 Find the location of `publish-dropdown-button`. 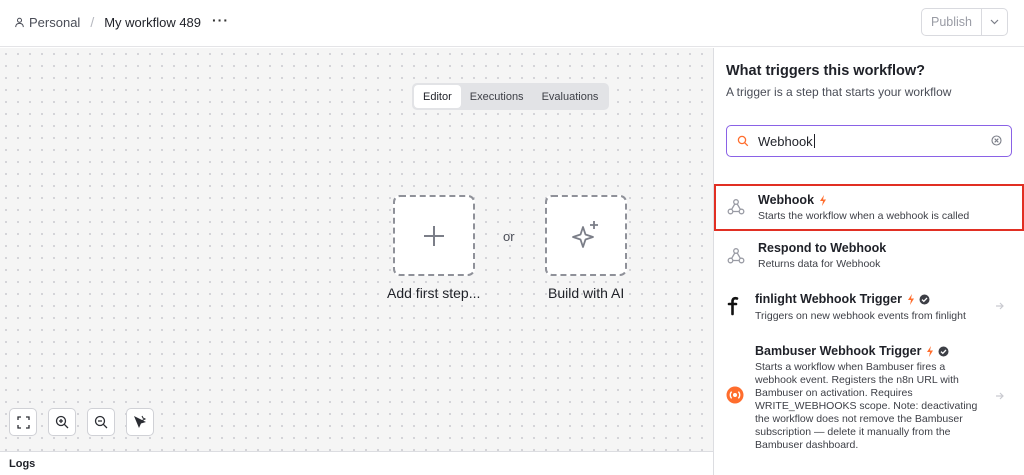

publish-dropdown-button is located at coordinates (994, 22).